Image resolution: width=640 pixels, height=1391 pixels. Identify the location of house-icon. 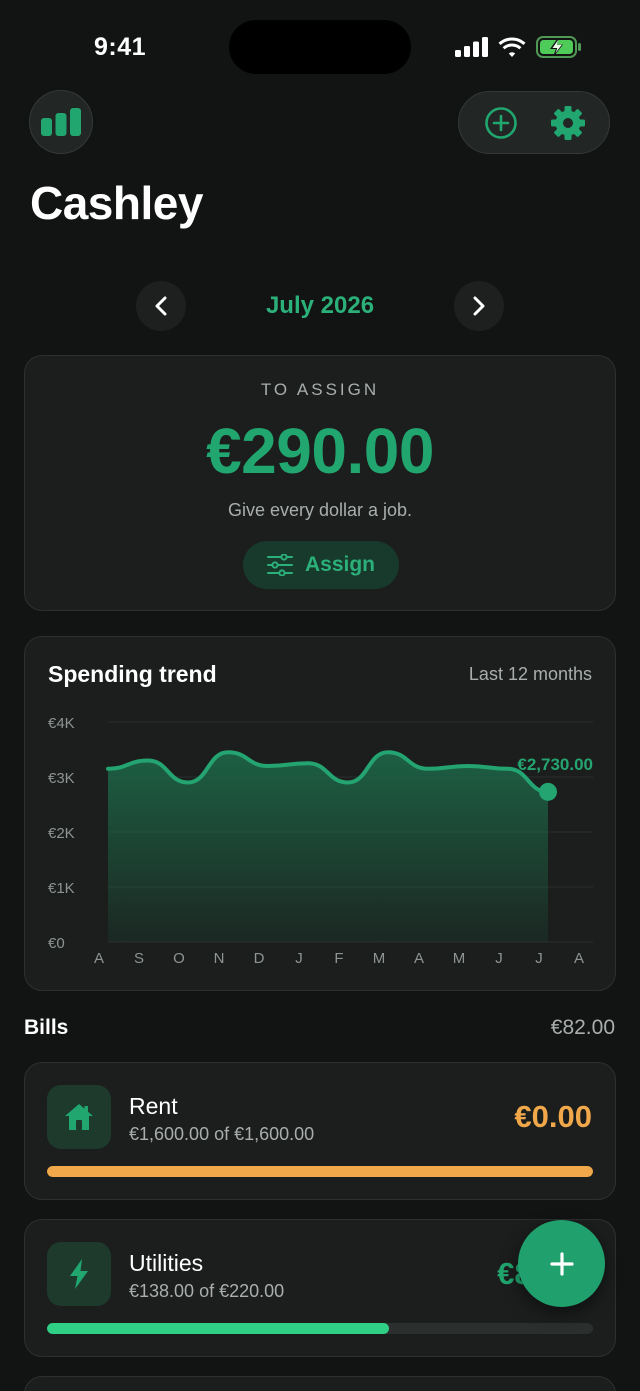
(79, 1117).